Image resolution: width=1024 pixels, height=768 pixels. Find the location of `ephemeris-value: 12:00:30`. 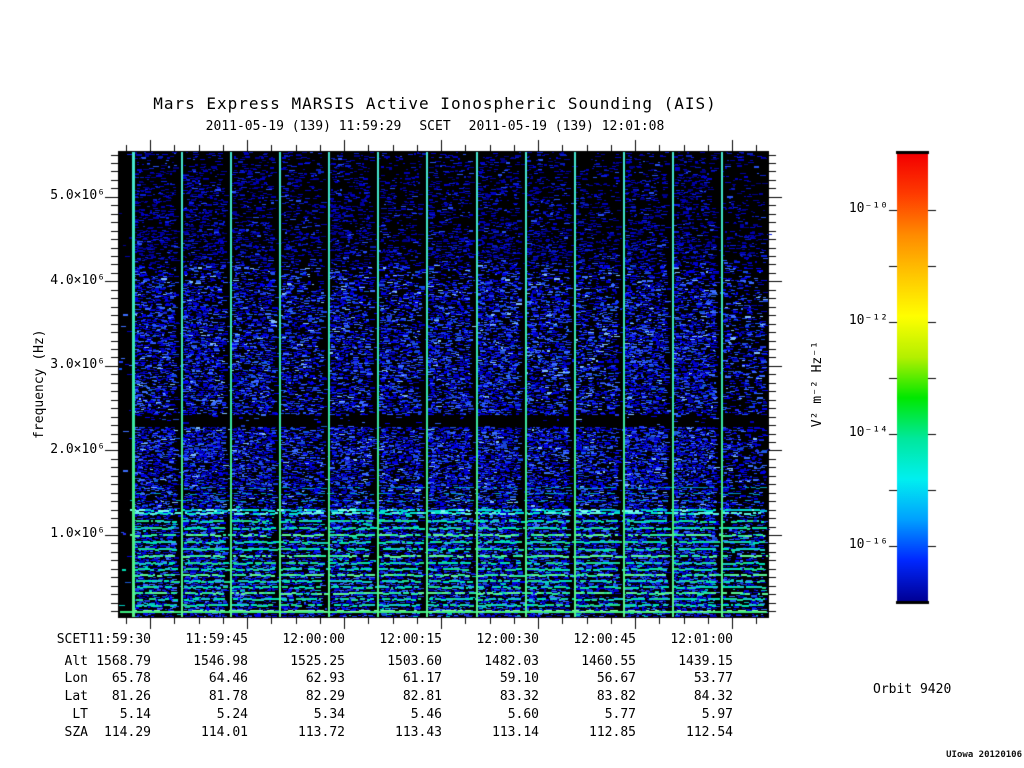

ephemeris-value: 12:00:30 is located at coordinates (507, 639).